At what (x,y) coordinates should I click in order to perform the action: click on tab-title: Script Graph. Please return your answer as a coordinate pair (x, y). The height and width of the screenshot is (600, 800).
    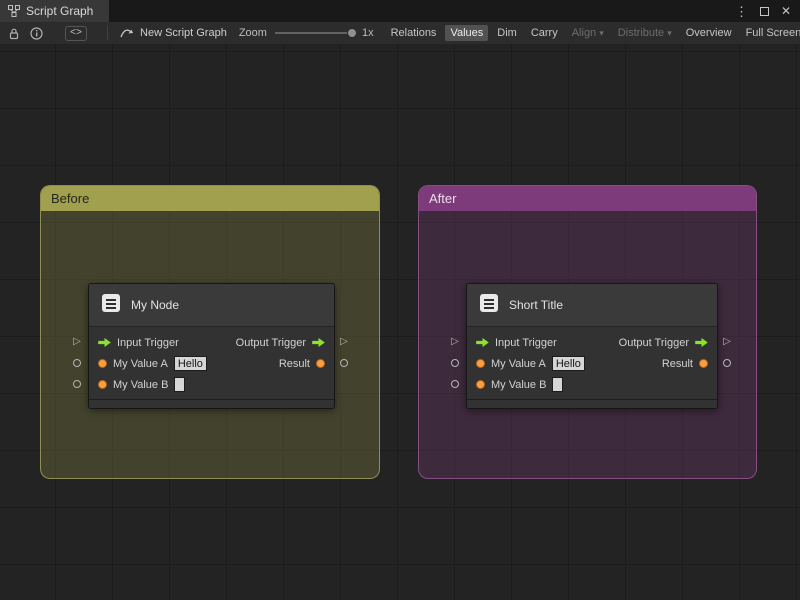
    Looking at the image, I should click on (60, 11).